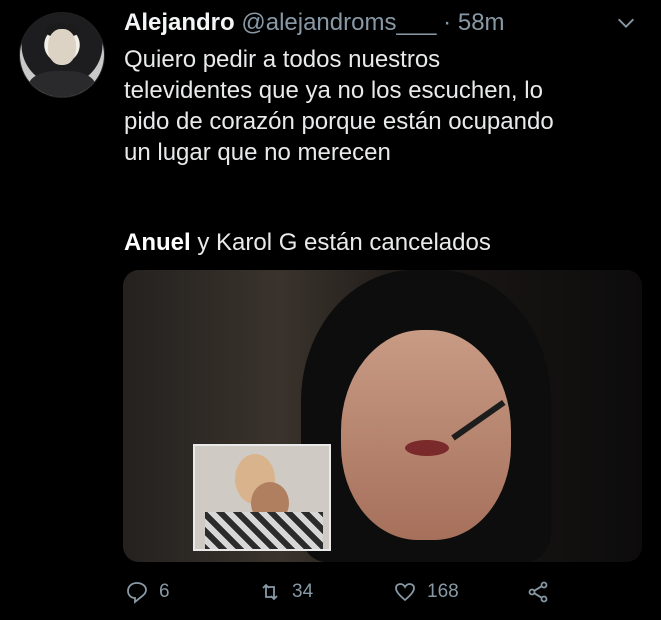 This screenshot has width=661, height=620. What do you see at coordinates (62, 47) in the screenshot?
I see `avatar-face` at bounding box center [62, 47].